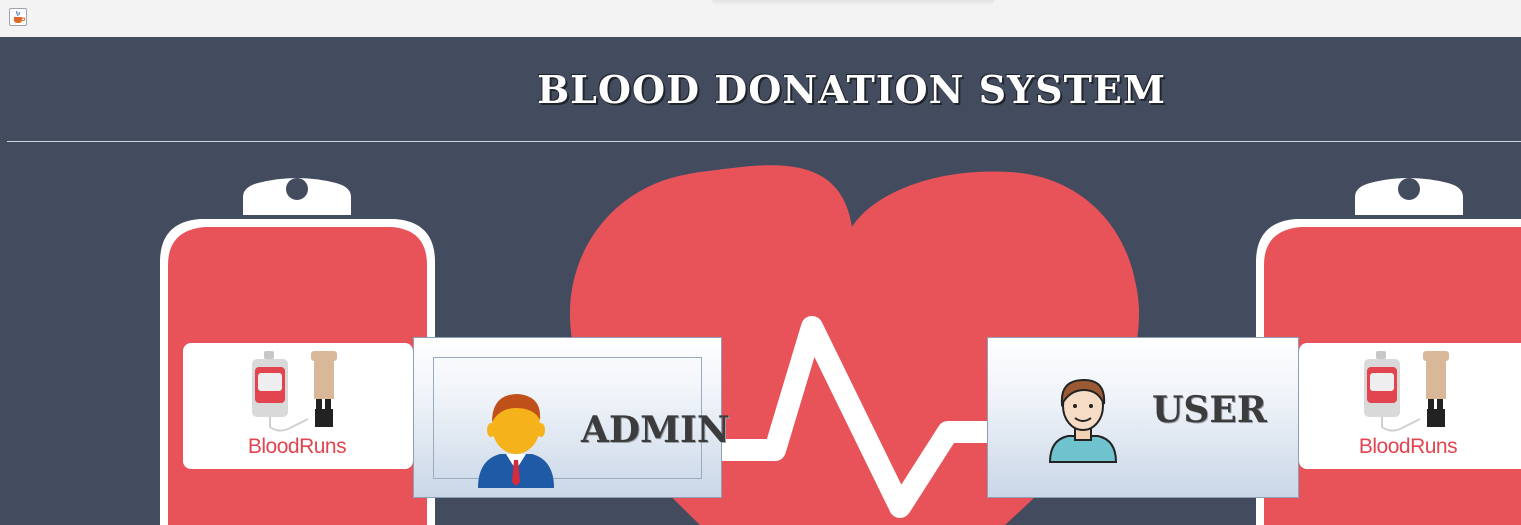 Image resolution: width=1521 pixels, height=525 pixels. Describe the element at coordinates (760, 19) in the screenshot. I see `window-title-bar` at that location.